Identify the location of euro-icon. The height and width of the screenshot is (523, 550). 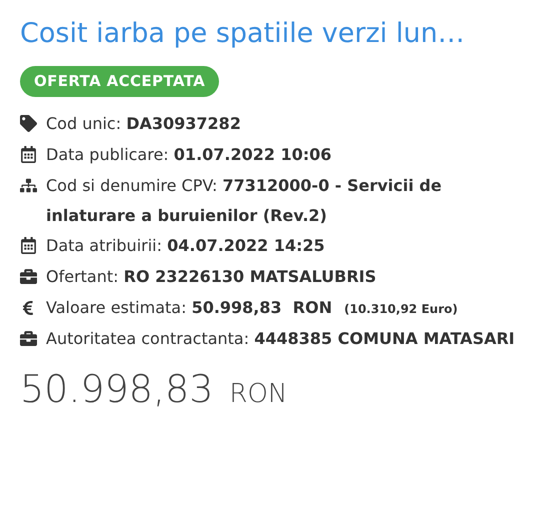
(28, 308).